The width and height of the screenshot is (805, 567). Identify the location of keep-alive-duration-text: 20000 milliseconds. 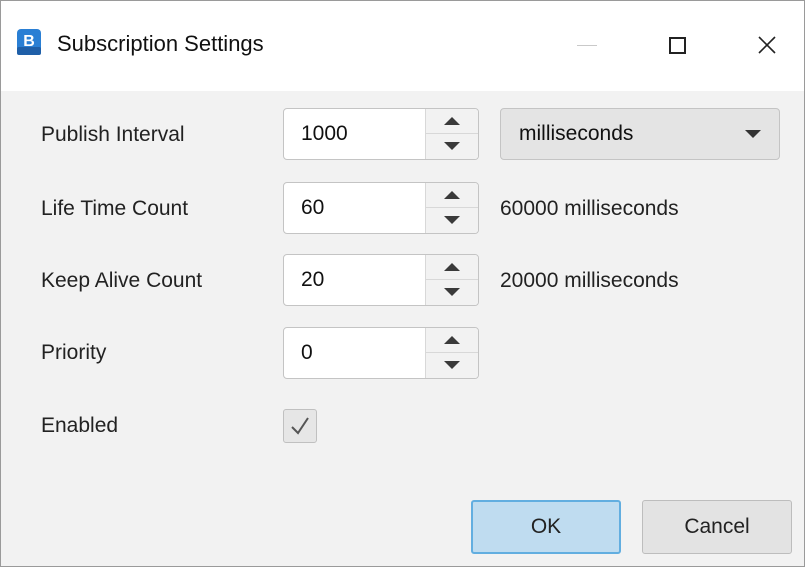
(589, 280).